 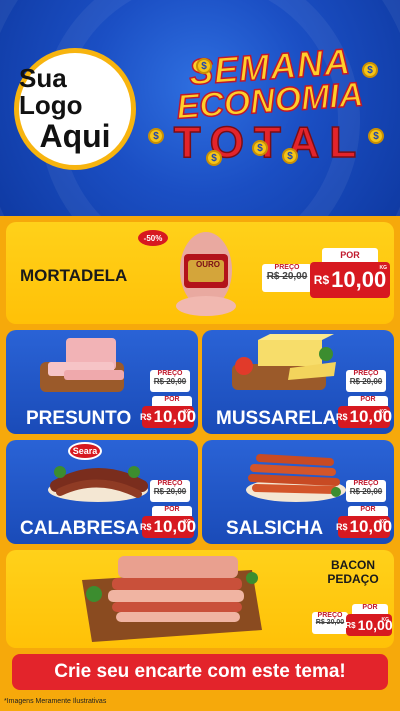 What do you see at coordinates (74, 275) in the screenshot?
I see `product-name: MORTADELA` at bounding box center [74, 275].